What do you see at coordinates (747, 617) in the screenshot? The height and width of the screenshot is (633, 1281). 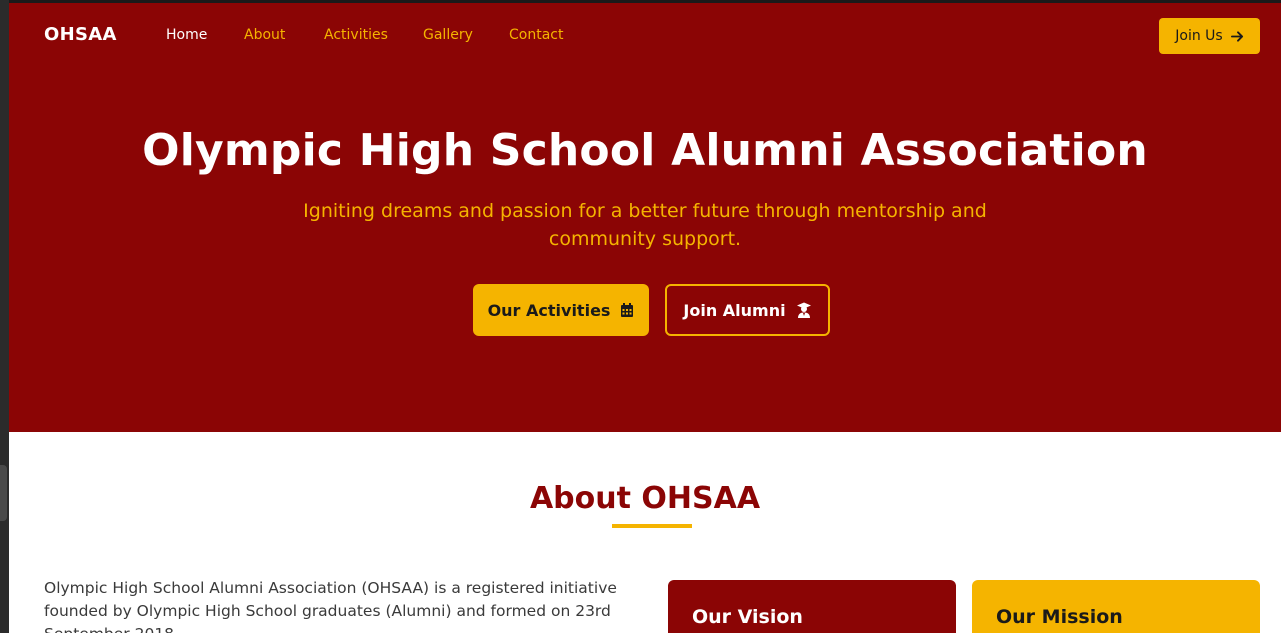 I see `vision-card-title: Our Vision` at bounding box center [747, 617].